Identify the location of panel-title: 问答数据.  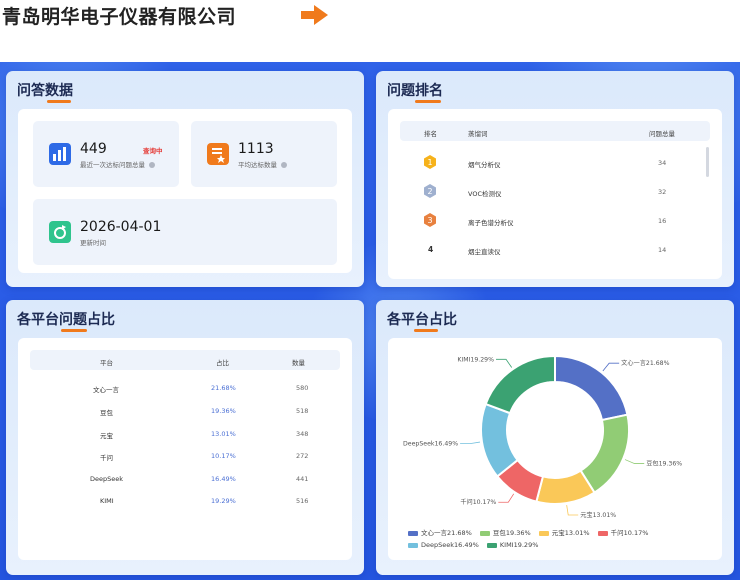
(45, 91).